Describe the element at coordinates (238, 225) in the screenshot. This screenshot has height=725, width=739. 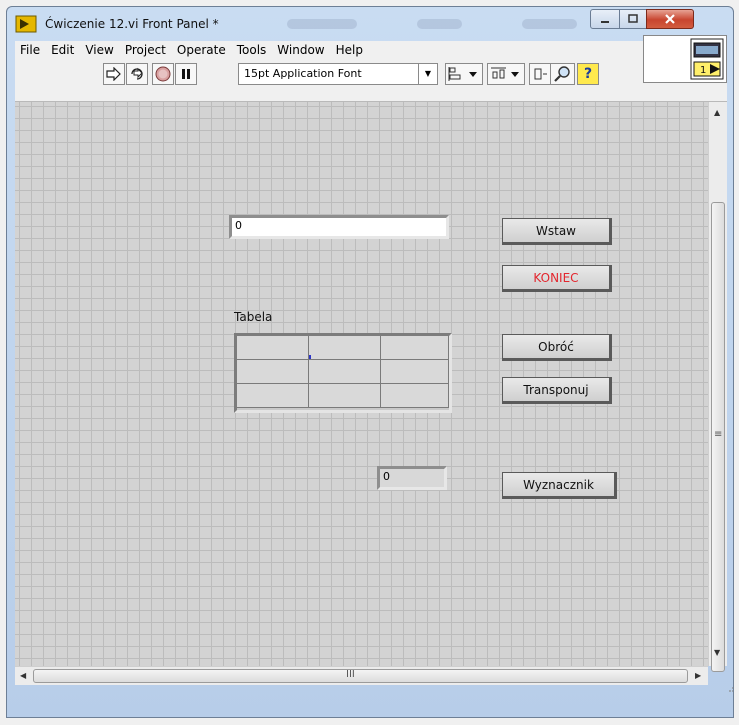
I see `numeric-input-value: 0` at that location.